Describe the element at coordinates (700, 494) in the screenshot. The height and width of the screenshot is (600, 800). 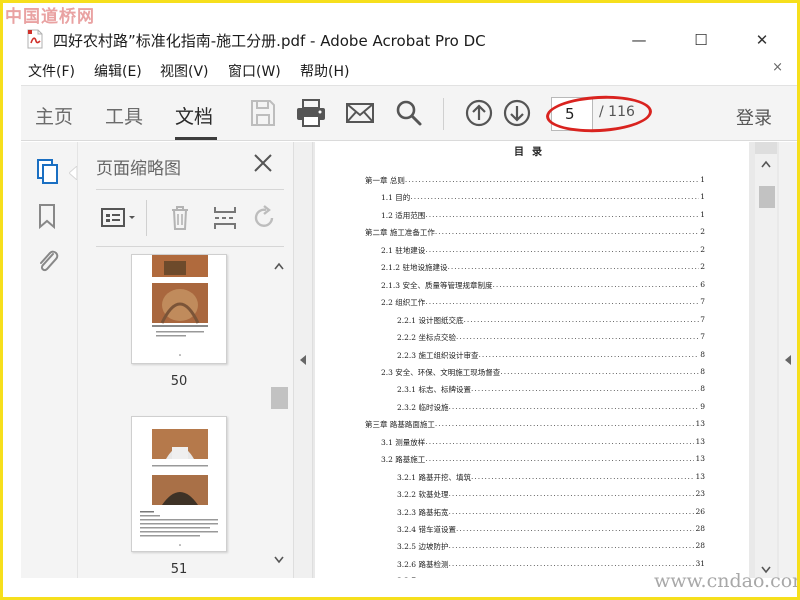
I see `toc-entry-page: 23` at that location.